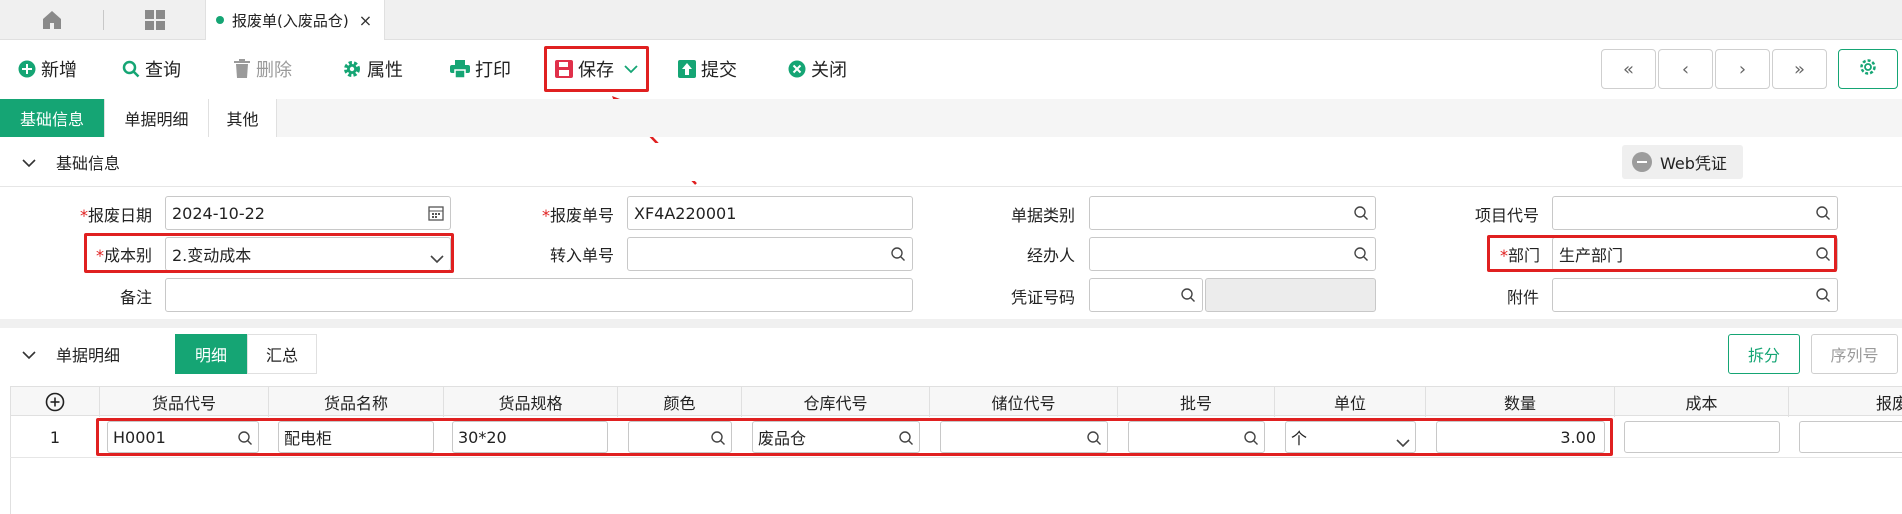 The height and width of the screenshot is (514, 1902). What do you see at coordinates (220, 20) in the screenshot?
I see `active-dot` at bounding box center [220, 20].